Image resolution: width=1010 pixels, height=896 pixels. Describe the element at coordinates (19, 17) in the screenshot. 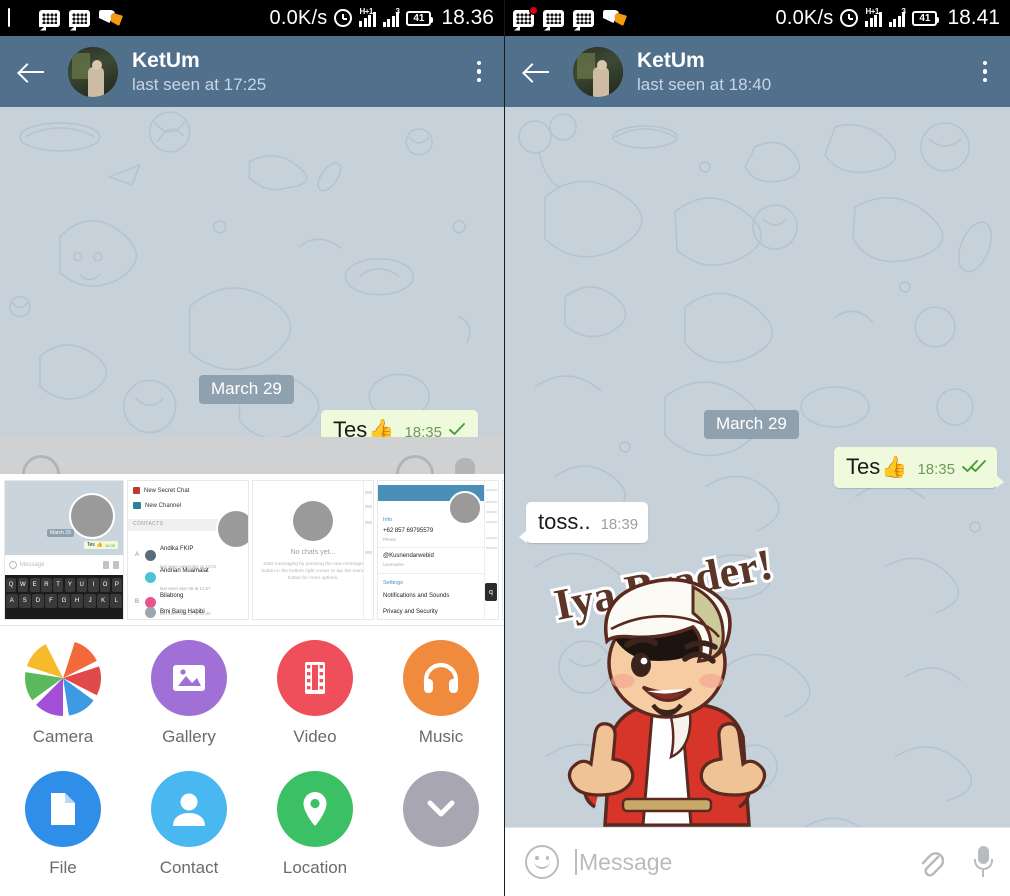

I see `keyboard-icon` at that location.